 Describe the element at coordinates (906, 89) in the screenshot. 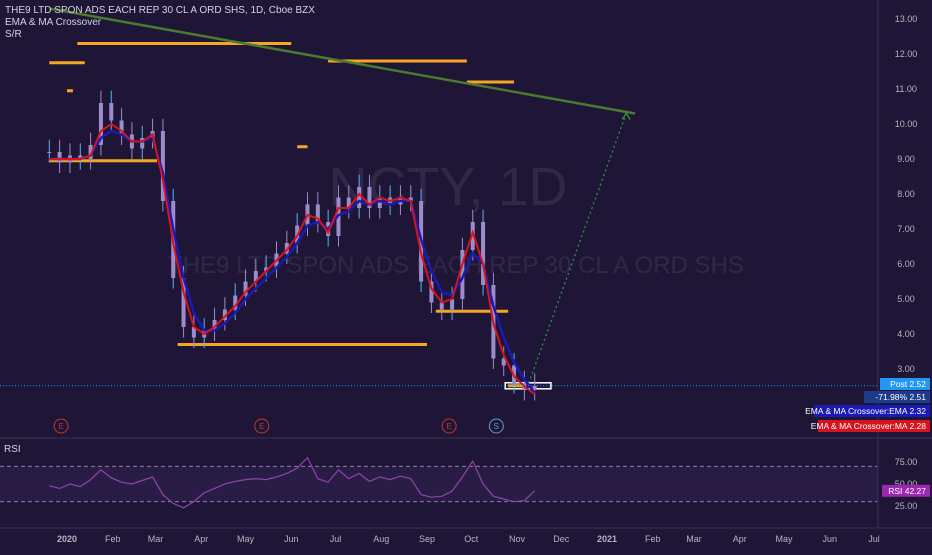

I see `price-tick-label: 11.00` at that location.